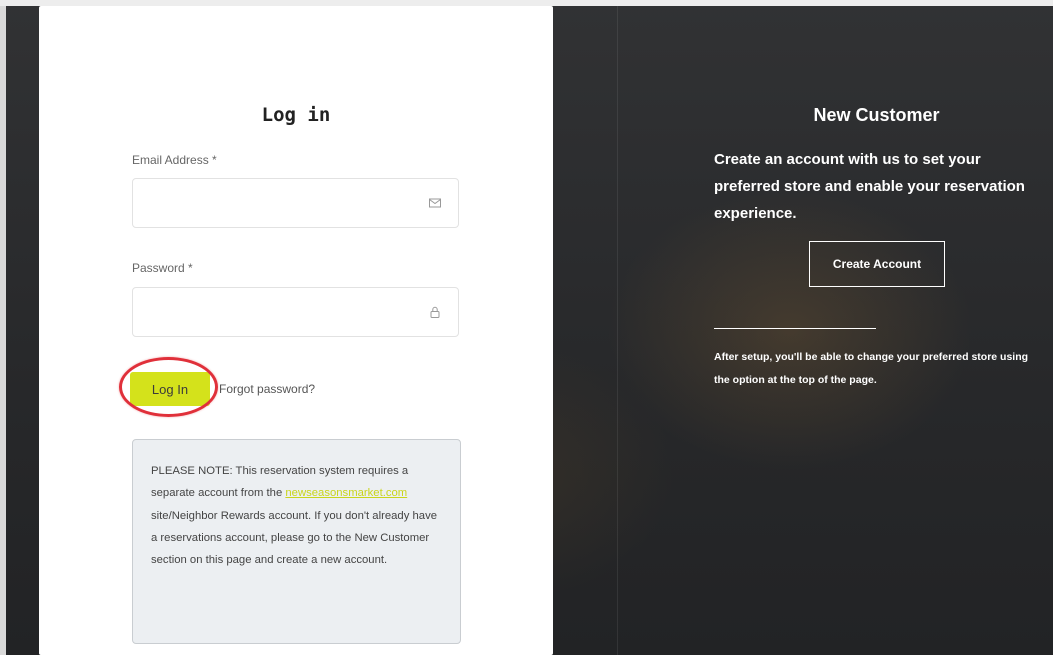  I want to click on lock-icon, so click(435, 312).